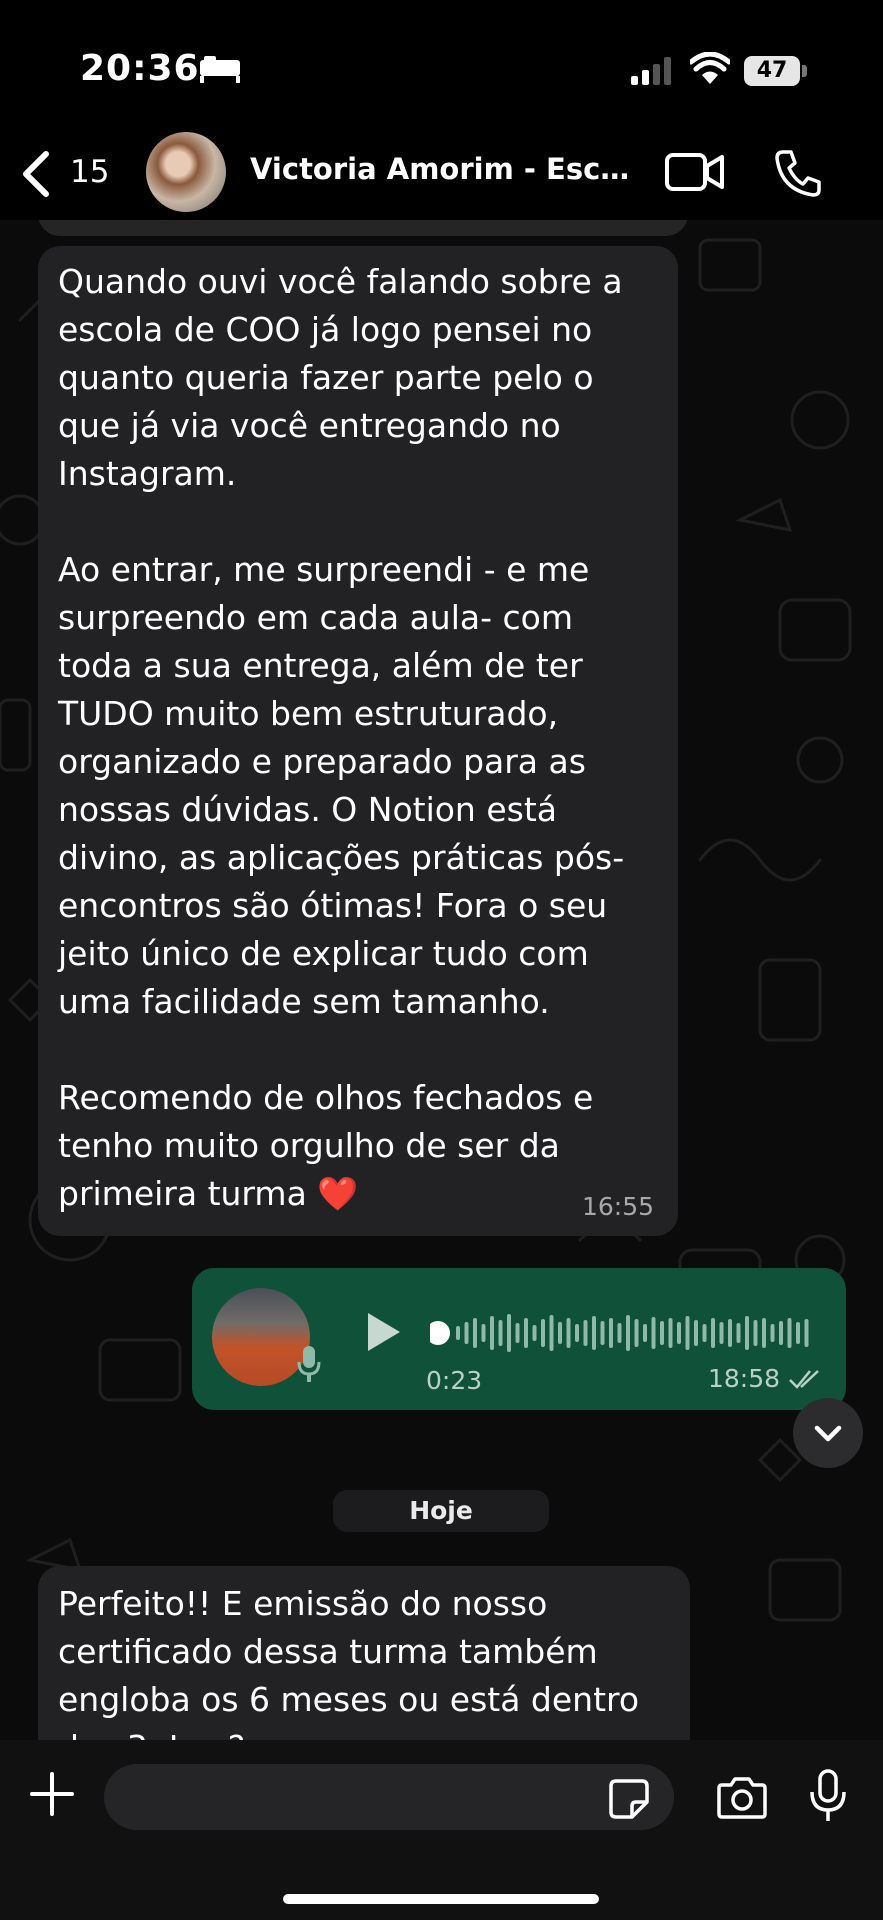 This screenshot has width=883, height=1920. Describe the element at coordinates (454, 1380) in the screenshot. I see `voice-duration: 0:23` at that location.